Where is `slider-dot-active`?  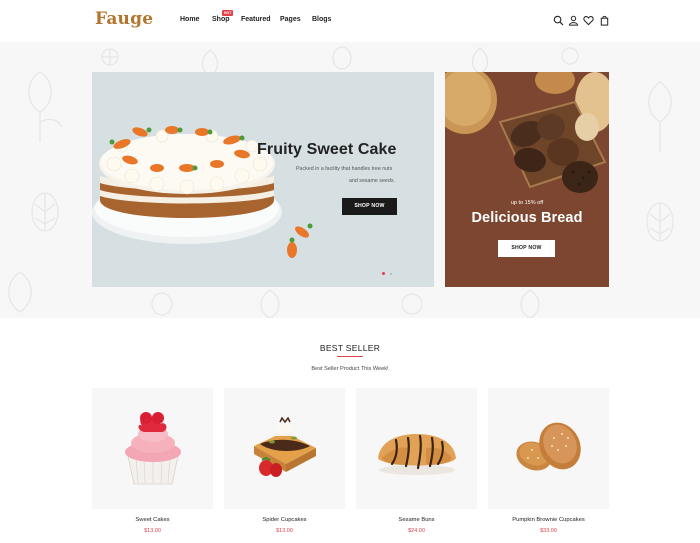
slider-dot-active is located at coordinates (383, 273).